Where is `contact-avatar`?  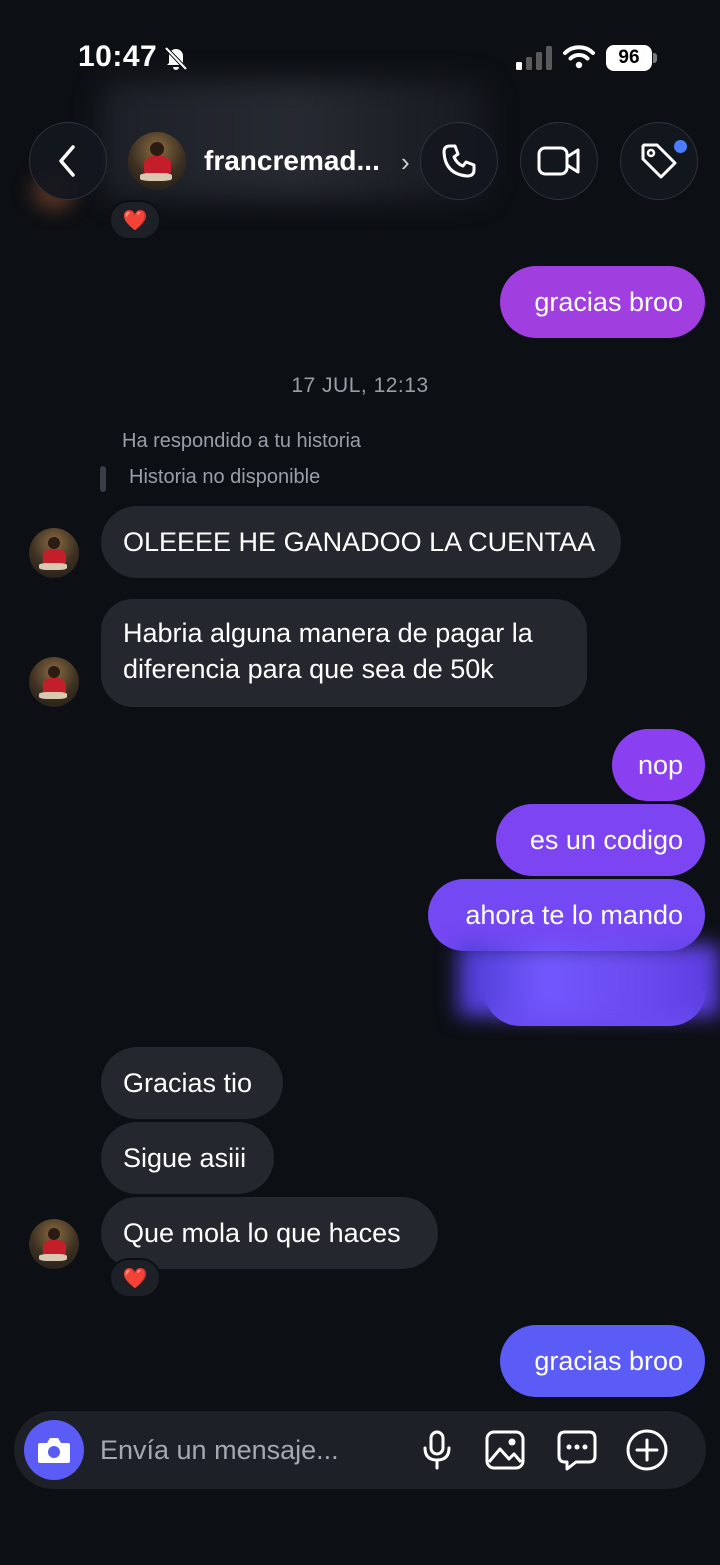
contact-avatar is located at coordinates (157, 161).